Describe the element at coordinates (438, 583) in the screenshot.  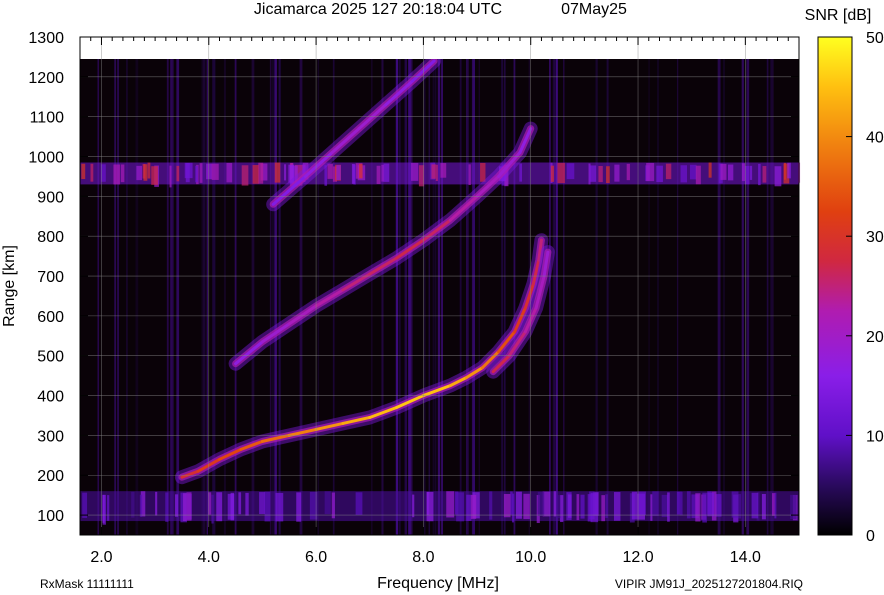
I see `x-axis-label: Frequency [MHz]` at that location.